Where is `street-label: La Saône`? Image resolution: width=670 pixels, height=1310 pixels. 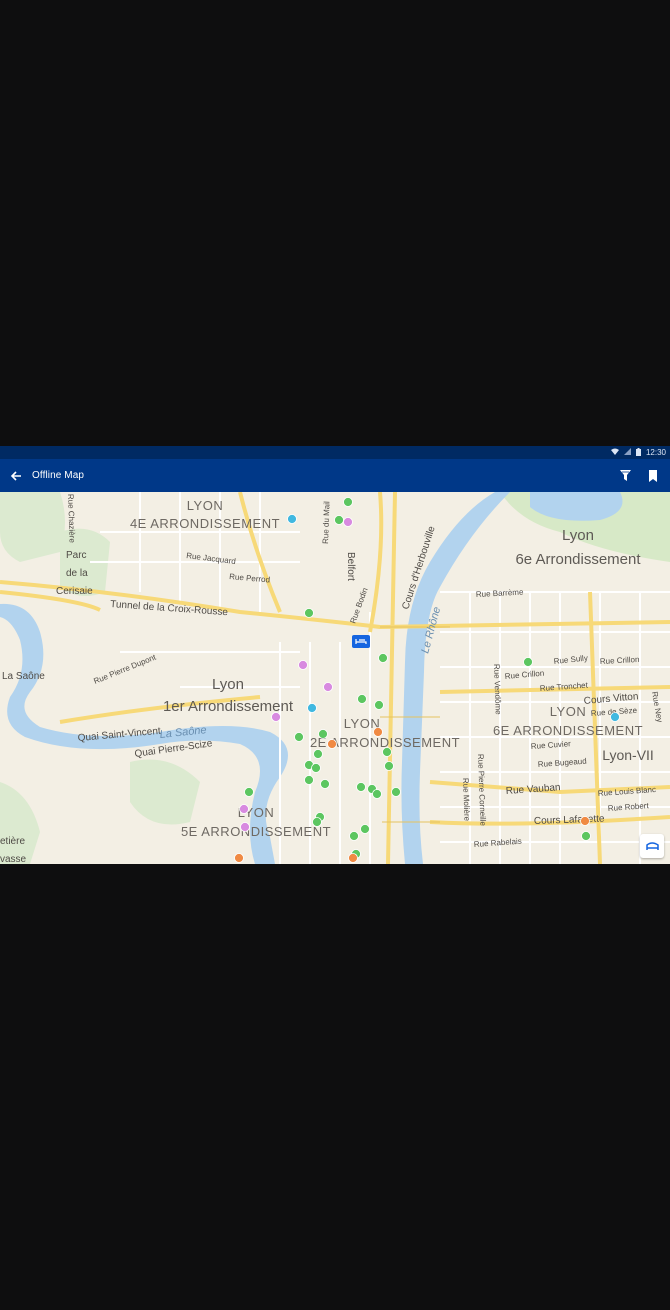
street-label: La Saône is located at coordinates (23, 676).